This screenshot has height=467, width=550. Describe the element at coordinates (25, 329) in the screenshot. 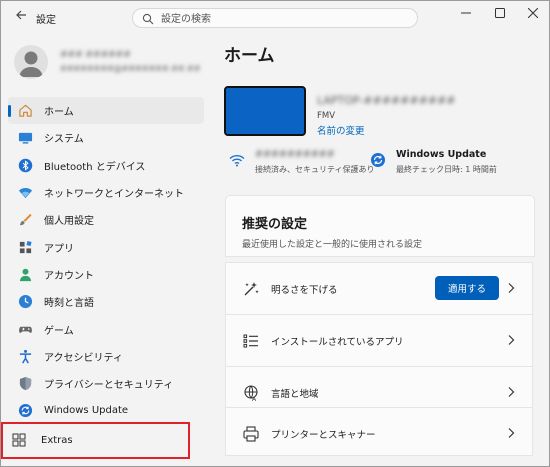

I see `gaming-icon` at that location.